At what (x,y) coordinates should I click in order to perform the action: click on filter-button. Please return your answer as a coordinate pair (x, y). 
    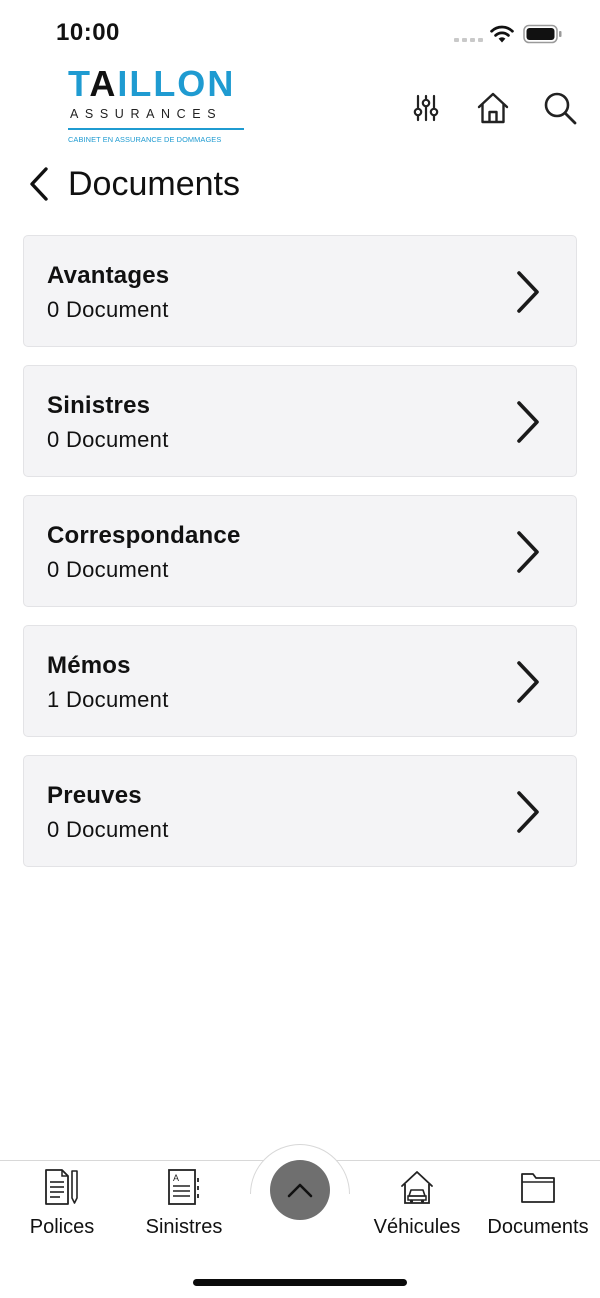
    Looking at the image, I should click on (426, 108).